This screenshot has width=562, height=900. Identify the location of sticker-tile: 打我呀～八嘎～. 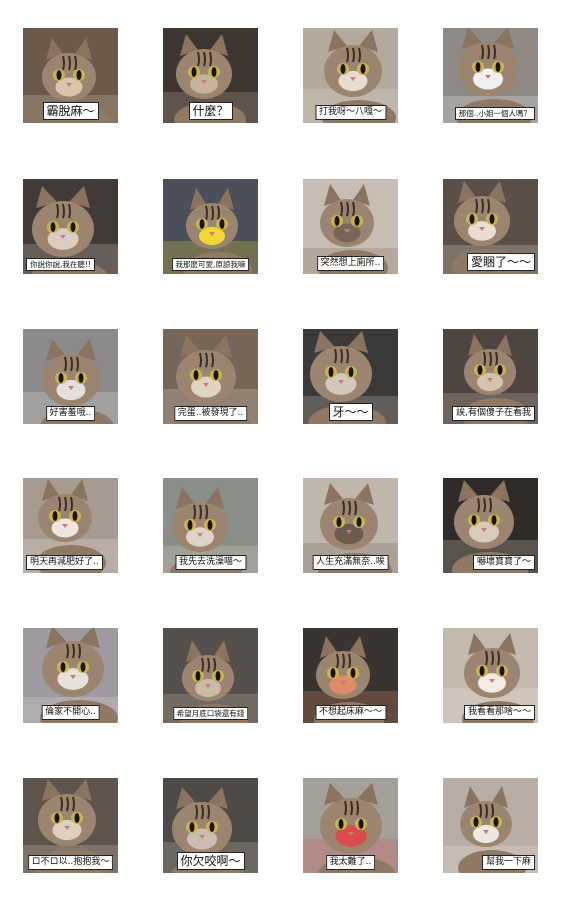
(350, 75).